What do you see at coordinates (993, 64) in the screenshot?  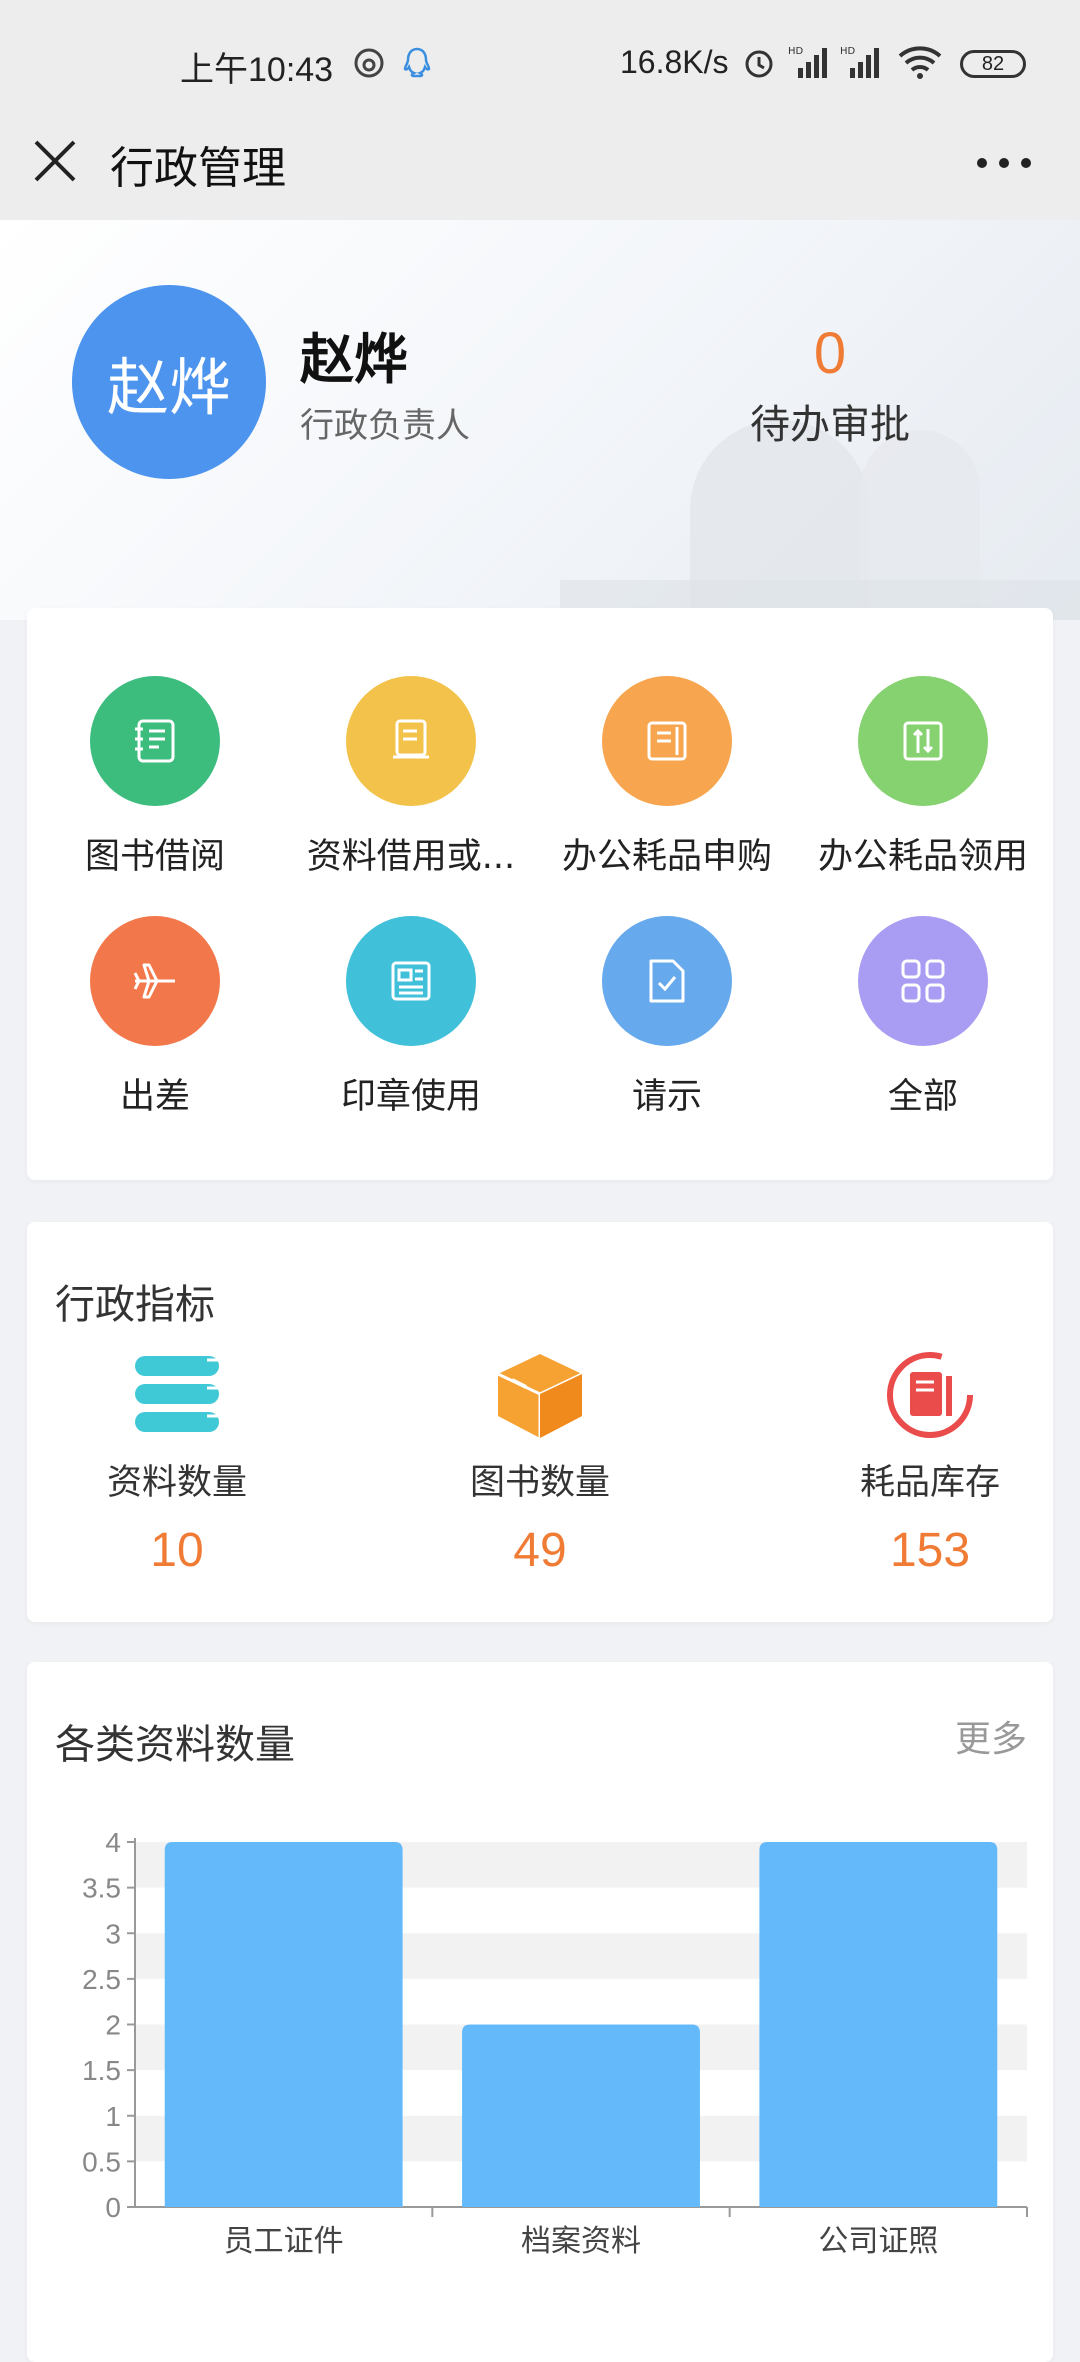 I see `battery-indicator: 82` at bounding box center [993, 64].